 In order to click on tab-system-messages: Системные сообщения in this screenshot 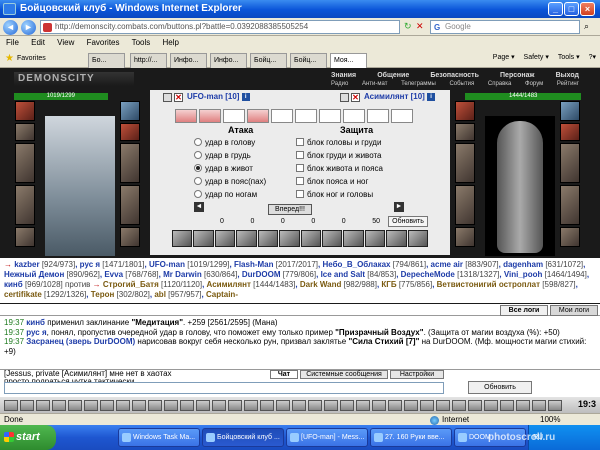, I will do `click(344, 374)`.